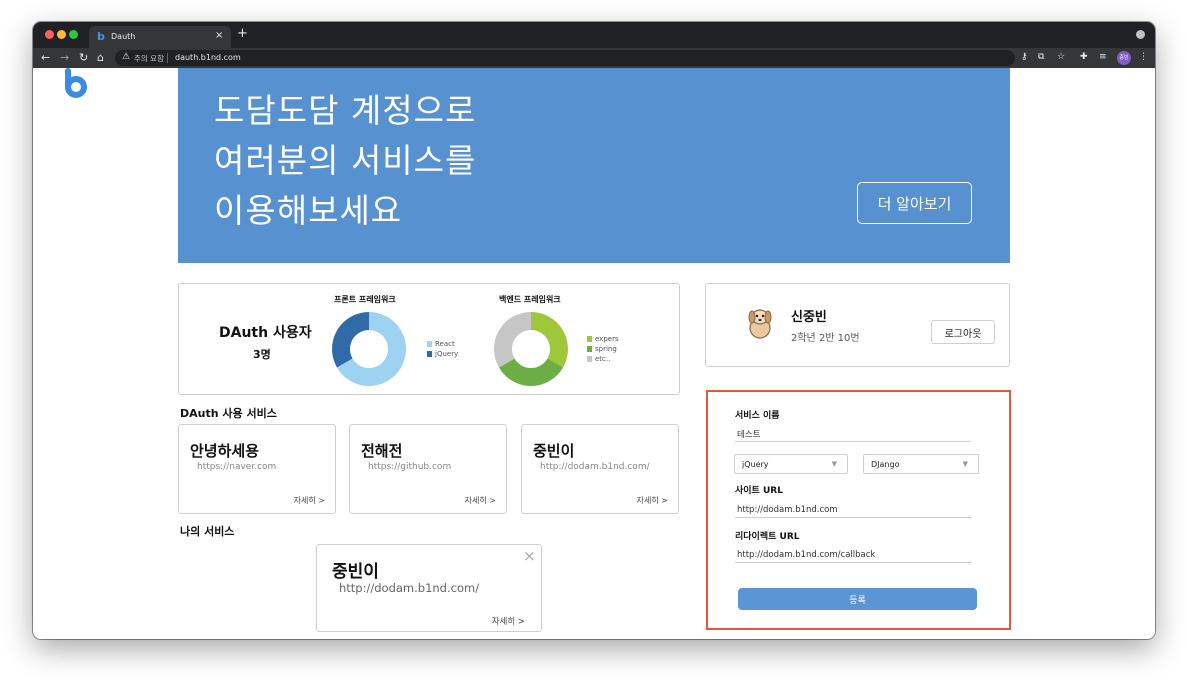 This screenshot has width=1188, height=682. Describe the element at coordinates (345, 160) in the screenshot. I see `hero-line-2: 여러분의 서비스를` at that location.